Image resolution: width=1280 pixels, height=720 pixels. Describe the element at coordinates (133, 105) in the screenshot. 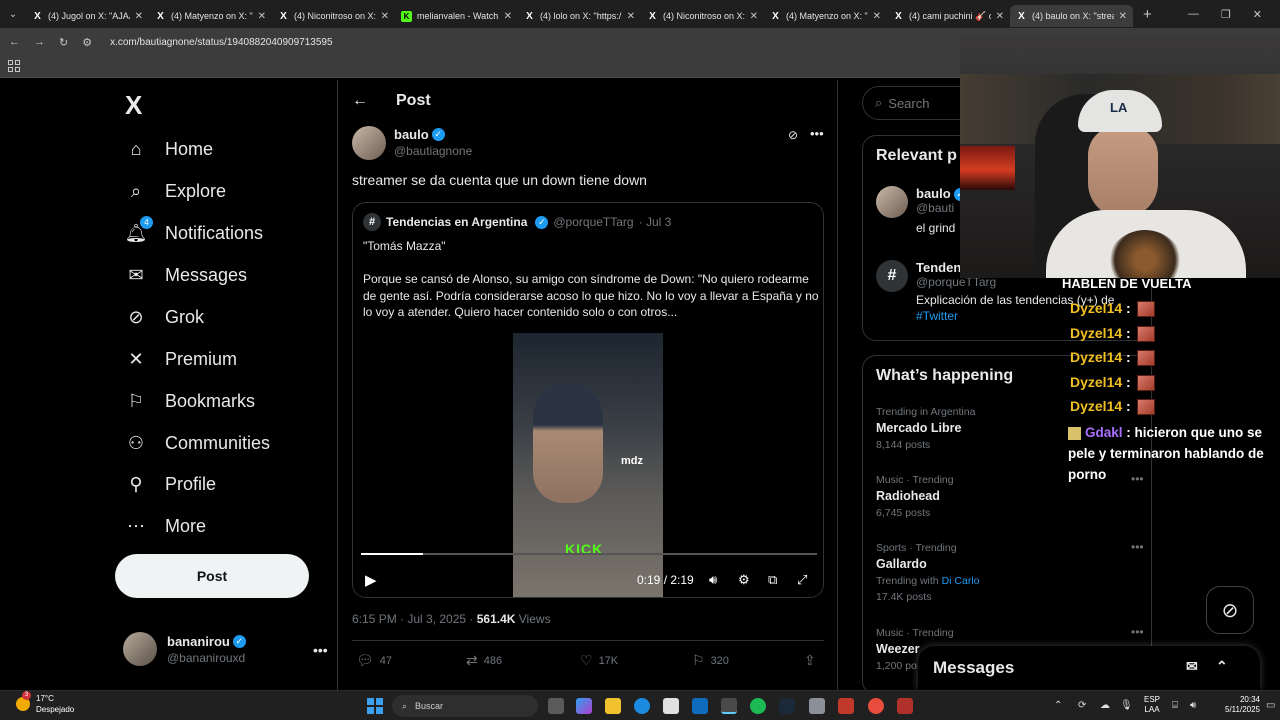

I see `x-logo: X` at that location.